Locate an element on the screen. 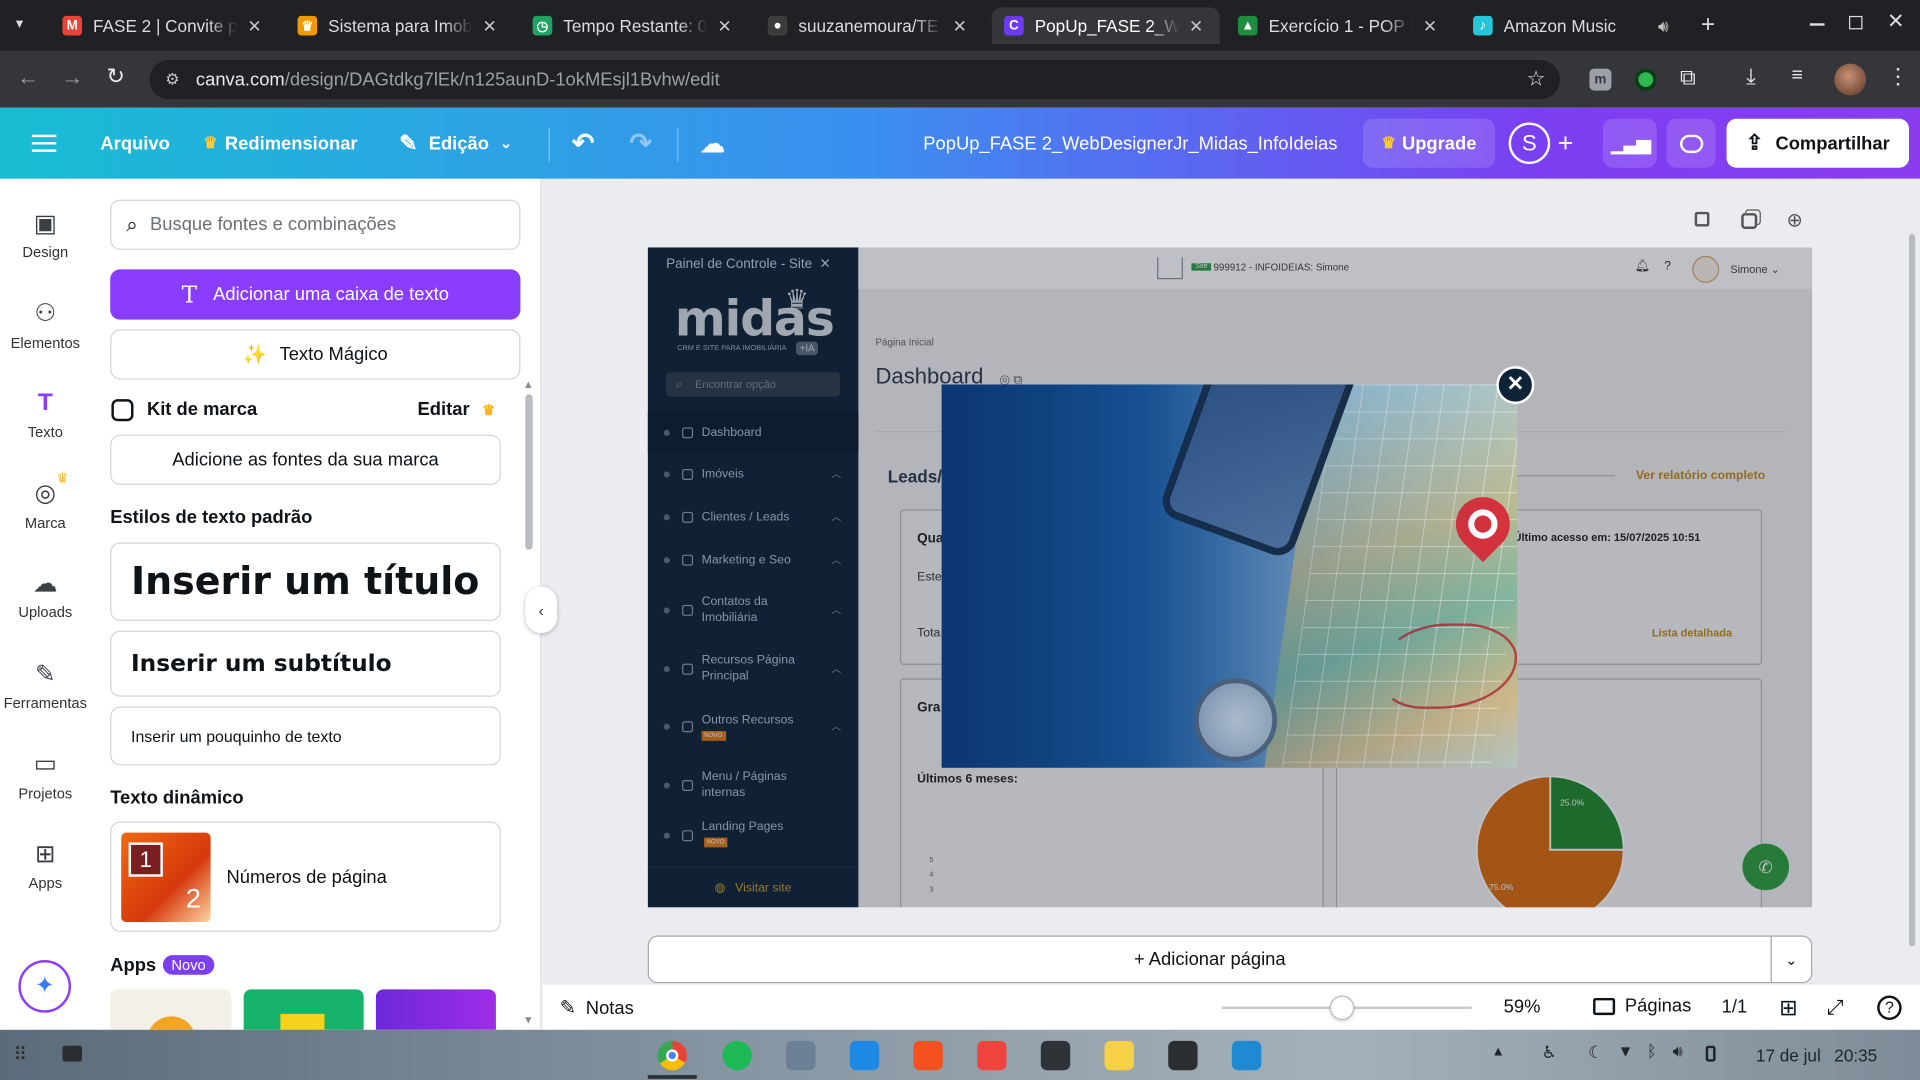 The width and height of the screenshot is (1920, 1080). spotify-taskbar-icon is located at coordinates (737, 1055).